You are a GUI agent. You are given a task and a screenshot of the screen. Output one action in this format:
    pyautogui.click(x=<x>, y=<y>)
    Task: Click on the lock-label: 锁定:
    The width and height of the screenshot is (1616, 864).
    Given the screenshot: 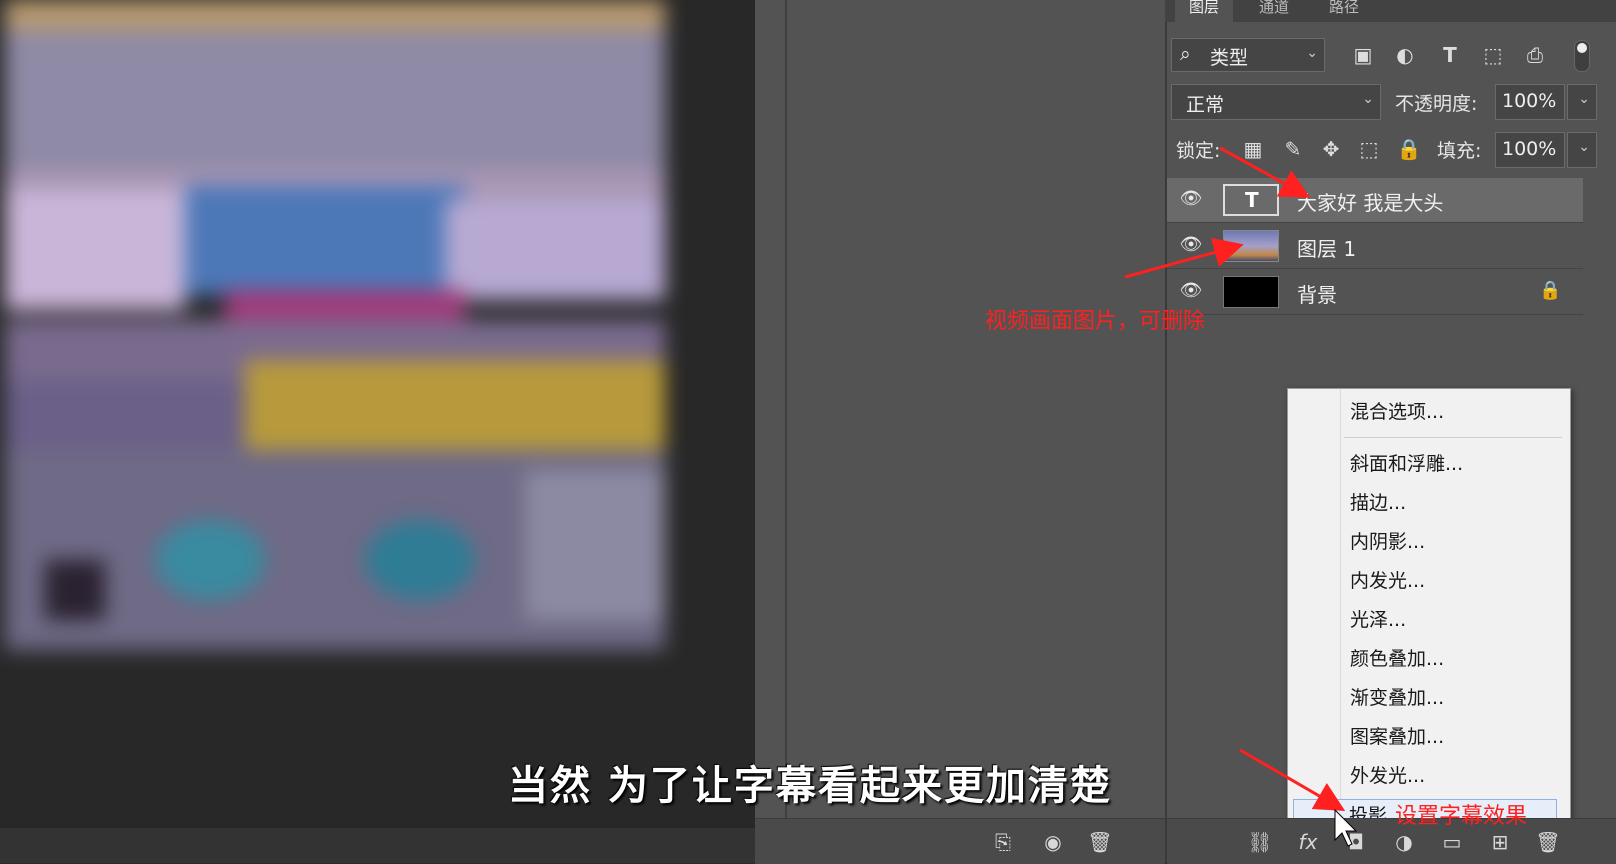 What is the action you would take?
    pyautogui.click(x=1198, y=151)
    